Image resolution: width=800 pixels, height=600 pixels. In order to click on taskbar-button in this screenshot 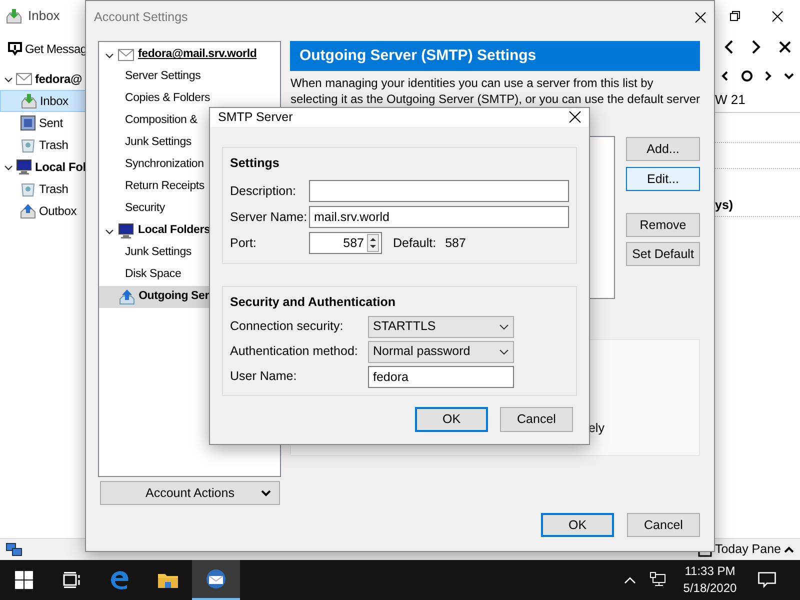, I will do `click(216, 580)`.